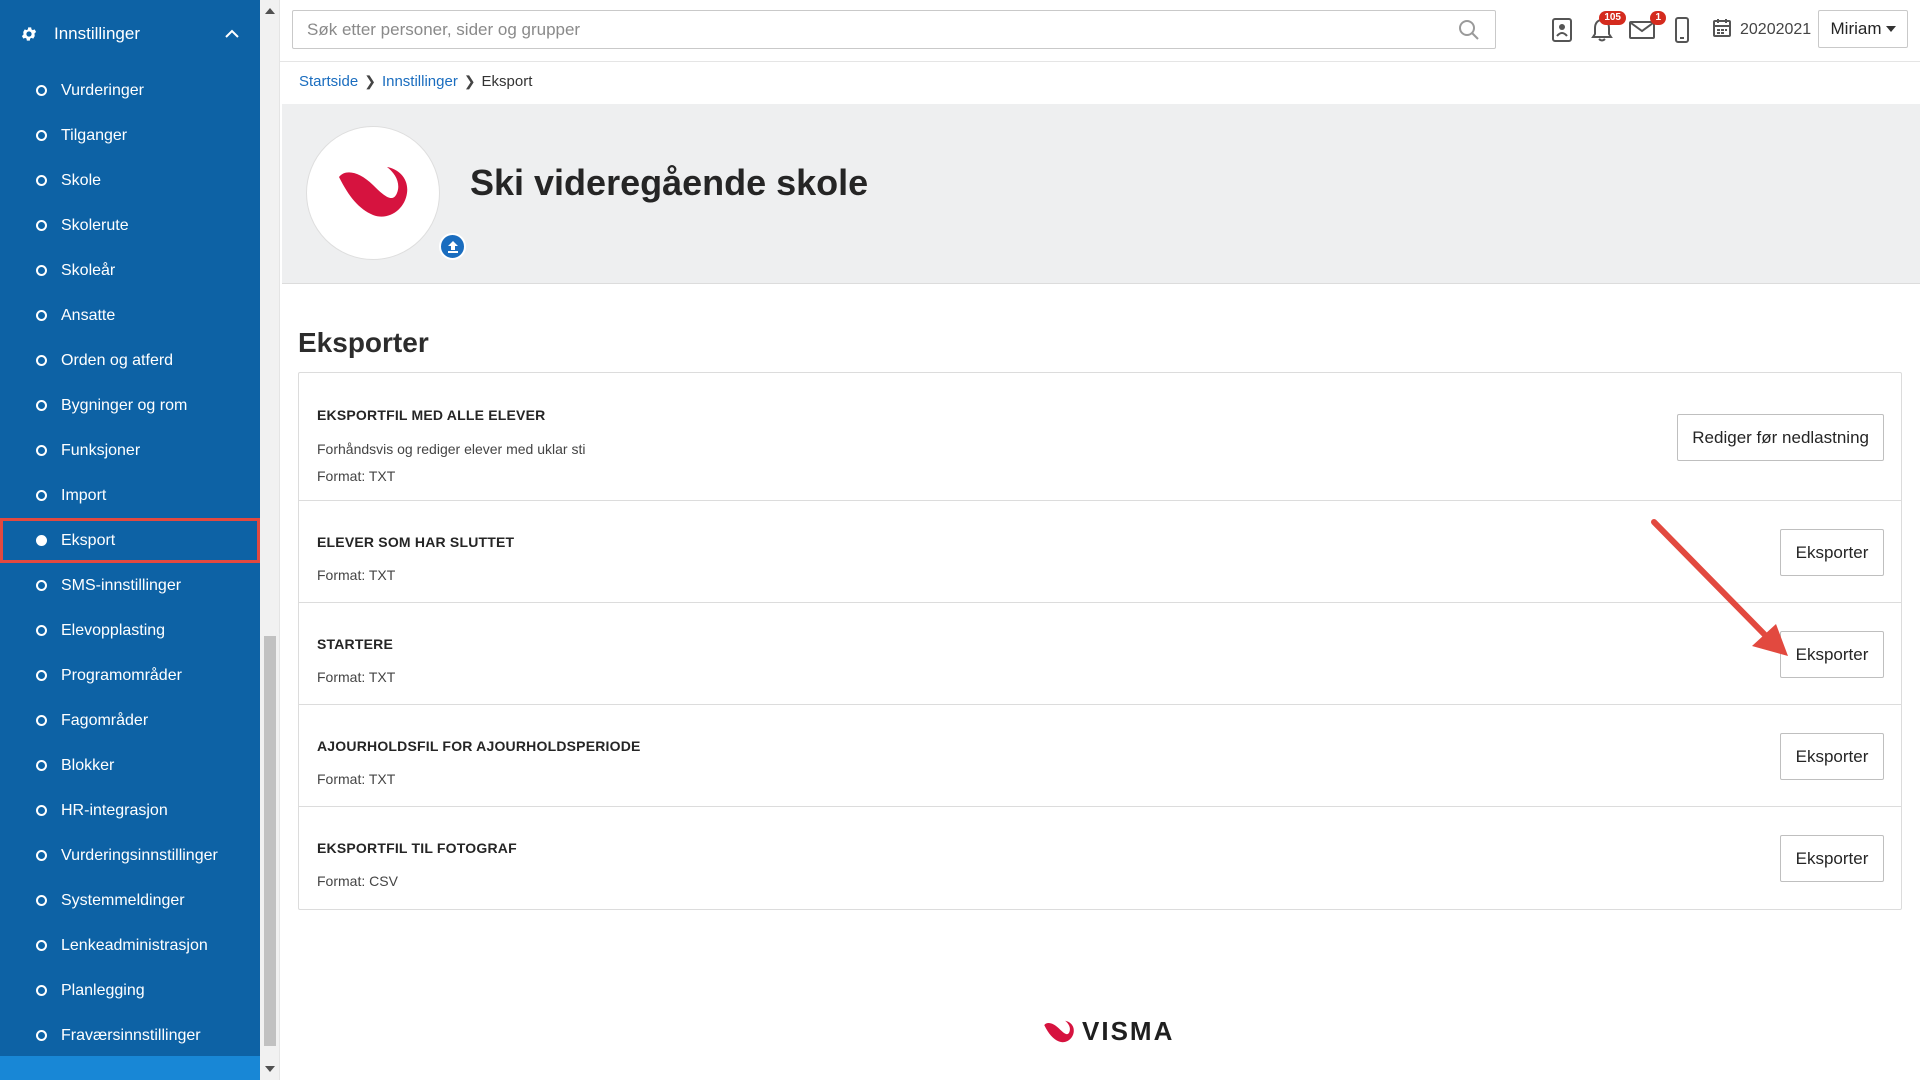 This screenshot has height=1080, width=1920. I want to click on footer-logo: VISMA, so click(1108, 1031).